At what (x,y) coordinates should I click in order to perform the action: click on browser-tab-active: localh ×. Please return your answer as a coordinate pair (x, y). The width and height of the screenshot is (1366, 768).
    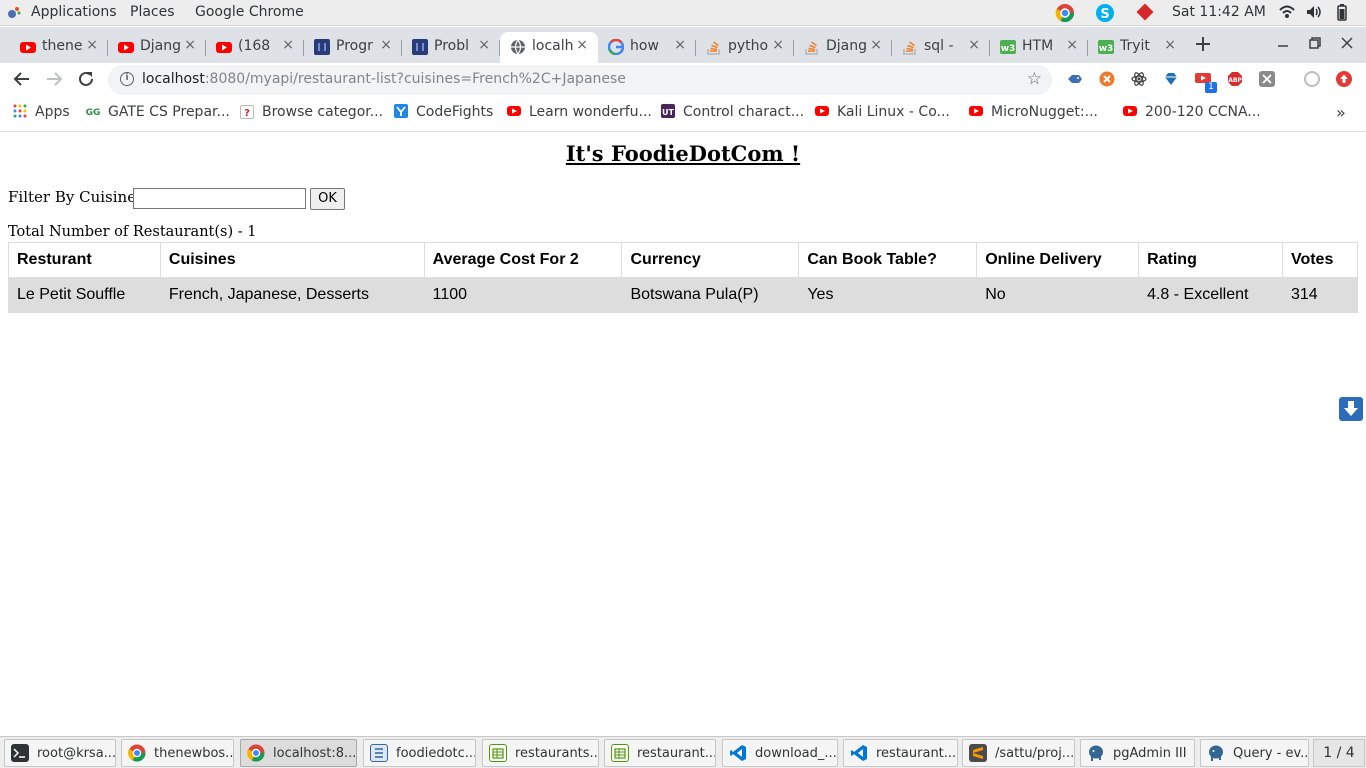
    Looking at the image, I should click on (549, 47).